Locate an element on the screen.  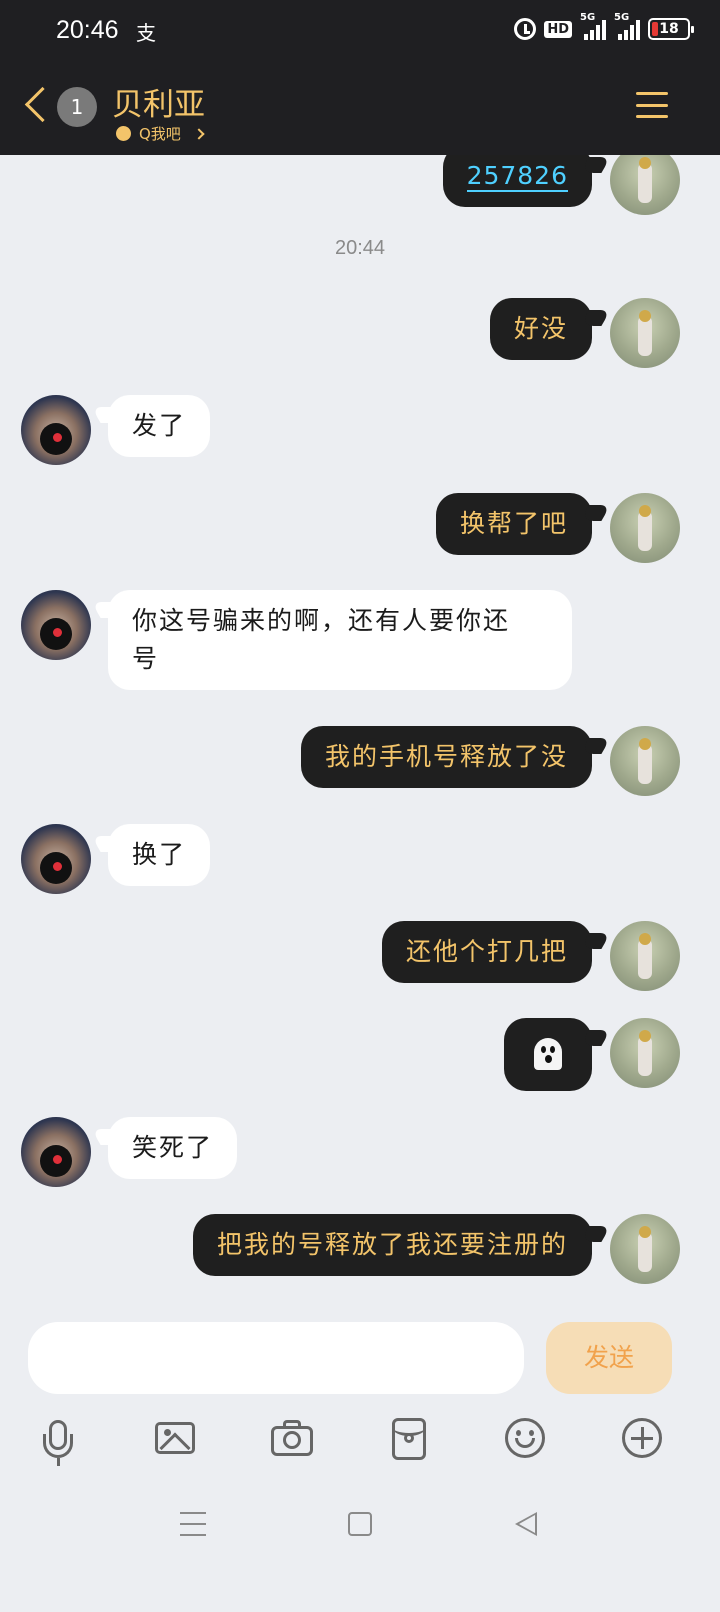
message-link-code: 257826 is located at coordinates (517, 176).